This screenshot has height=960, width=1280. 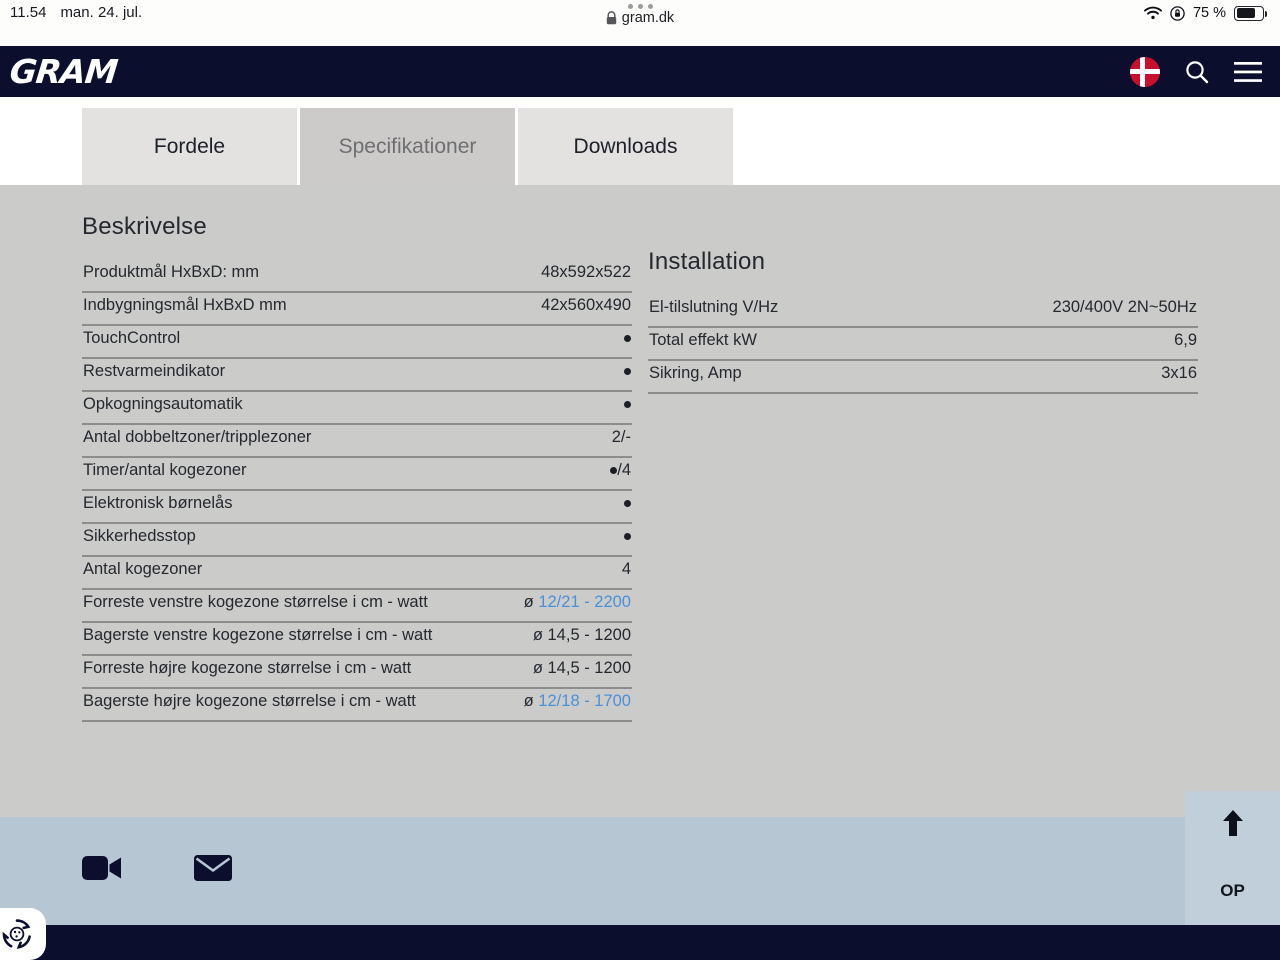 I want to click on spec-label: Produktmål HxBxD: mm, so click(x=171, y=272).